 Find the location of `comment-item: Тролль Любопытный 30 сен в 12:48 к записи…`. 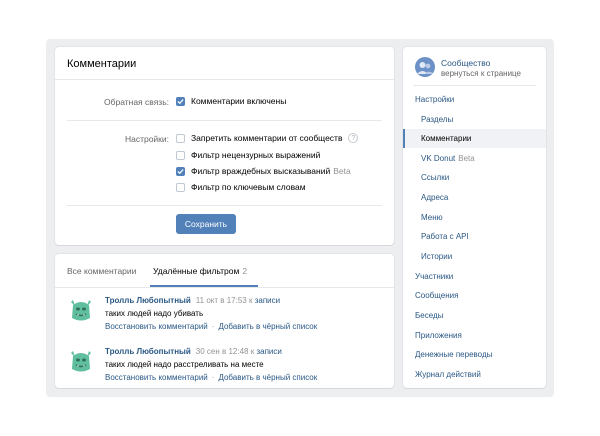

comment-item: Тролль Любопытный 30 сен в 12:48 к записи… is located at coordinates (227, 367).